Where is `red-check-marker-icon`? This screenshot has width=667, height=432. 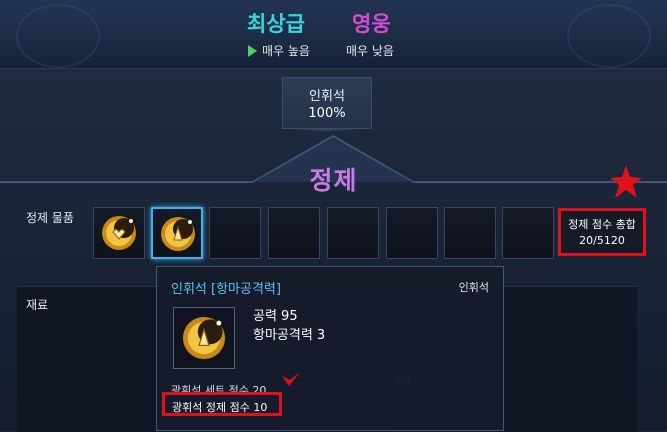
red-check-marker-icon is located at coordinates (291, 379).